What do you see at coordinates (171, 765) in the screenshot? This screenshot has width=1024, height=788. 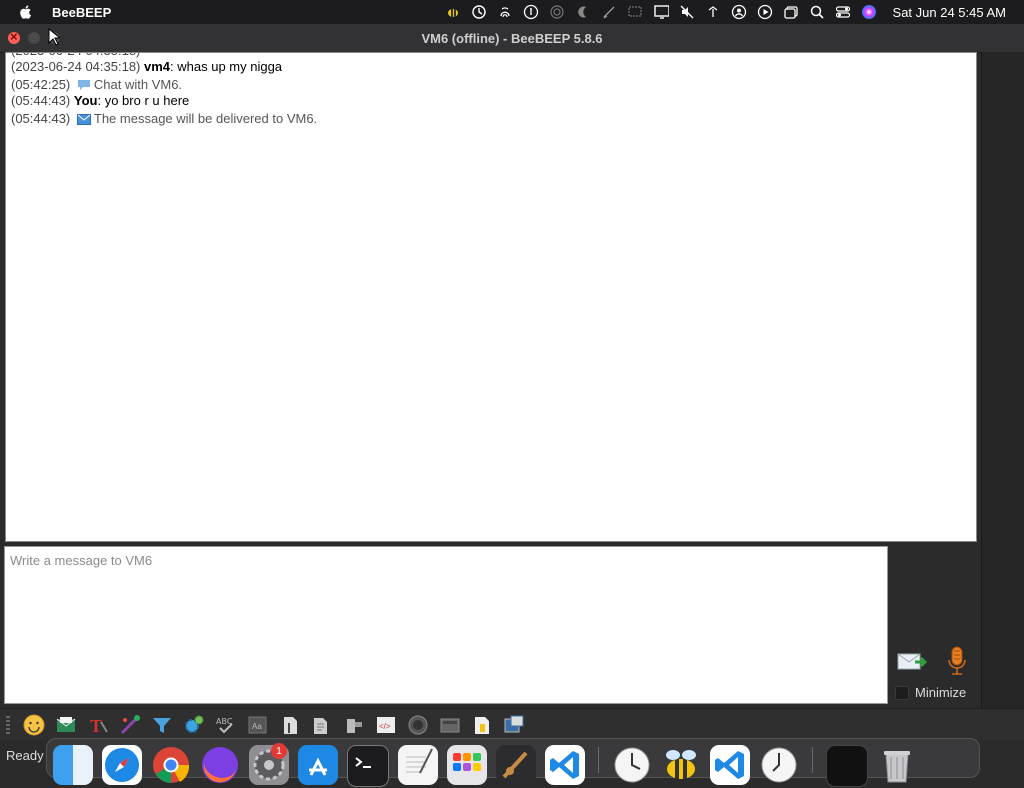 I see `chrome-icon` at bounding box center [171, 765].